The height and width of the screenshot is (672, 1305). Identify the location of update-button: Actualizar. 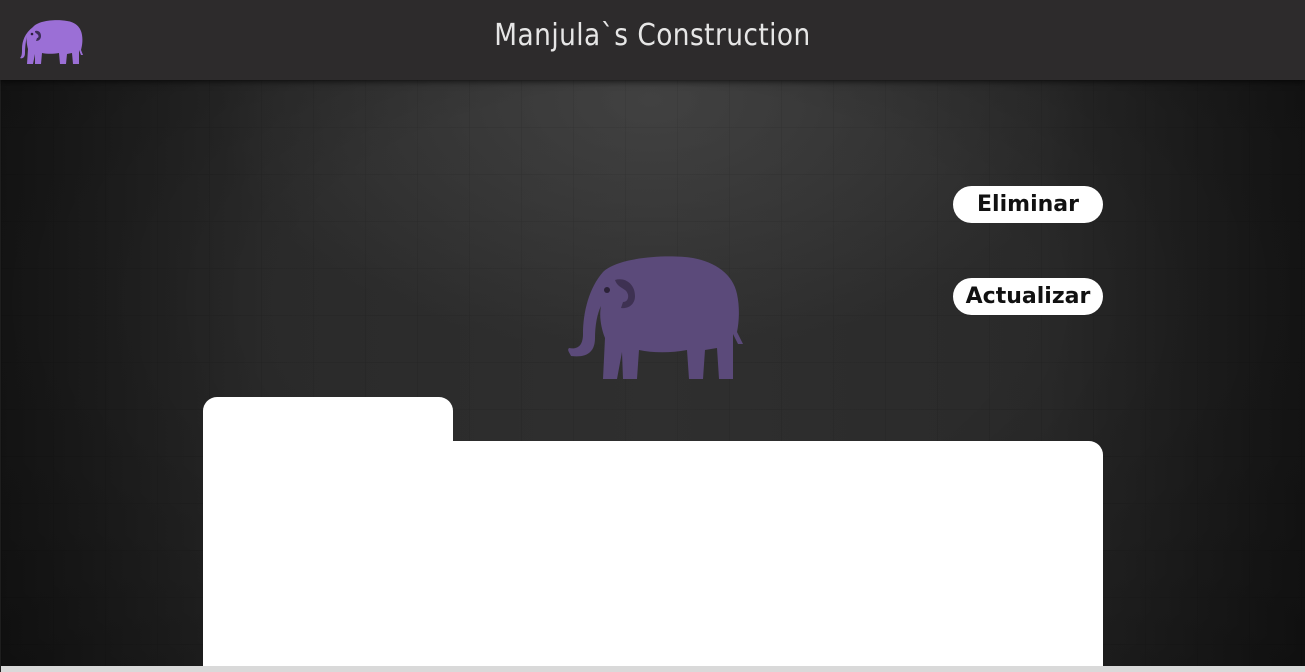
(1028, 296).